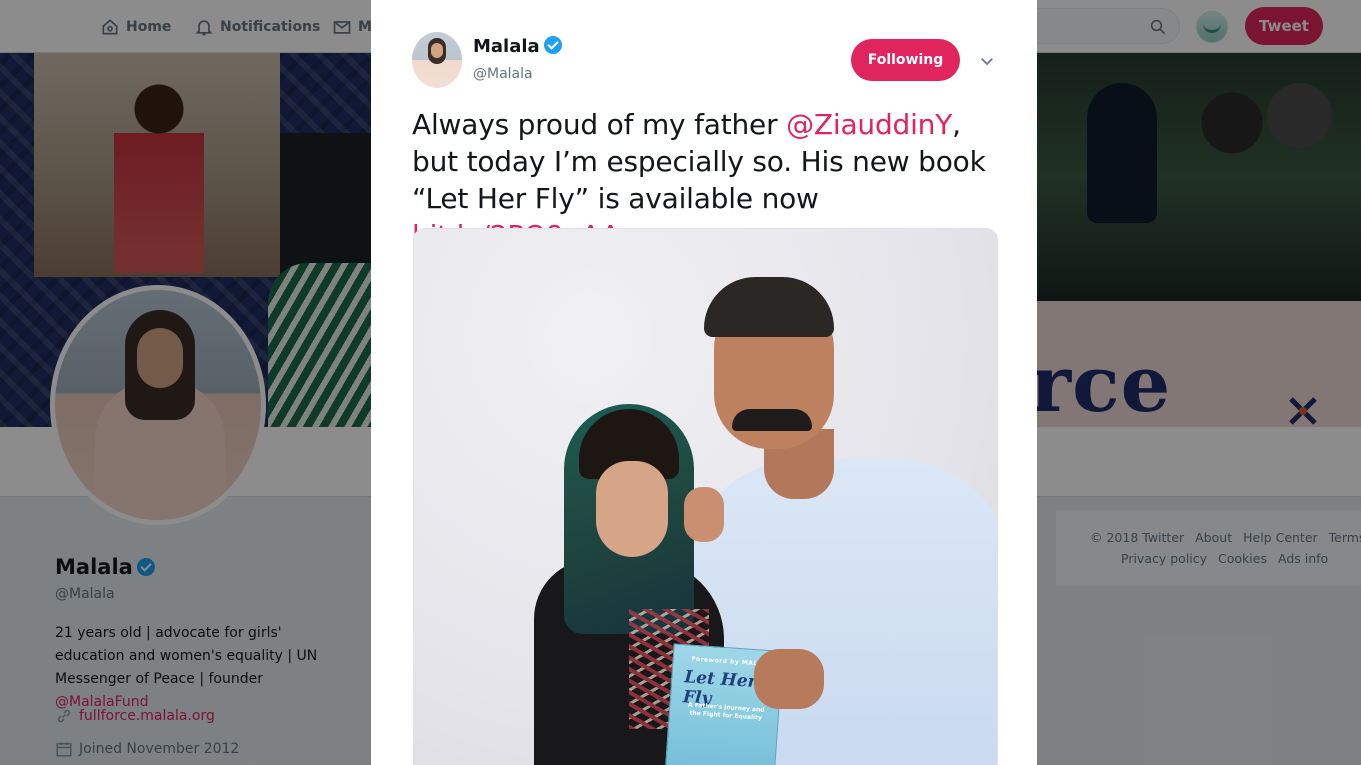 The image size is (1361, 765). I want to click on photo-man-mustache, so click(772, 420).